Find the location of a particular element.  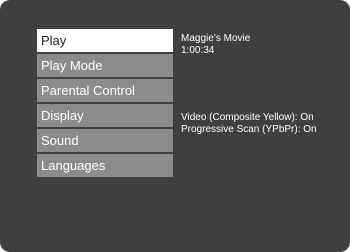

progressive-scan-status: Progressive Scan (YPbPr): On is located at coordinates (249, 129).